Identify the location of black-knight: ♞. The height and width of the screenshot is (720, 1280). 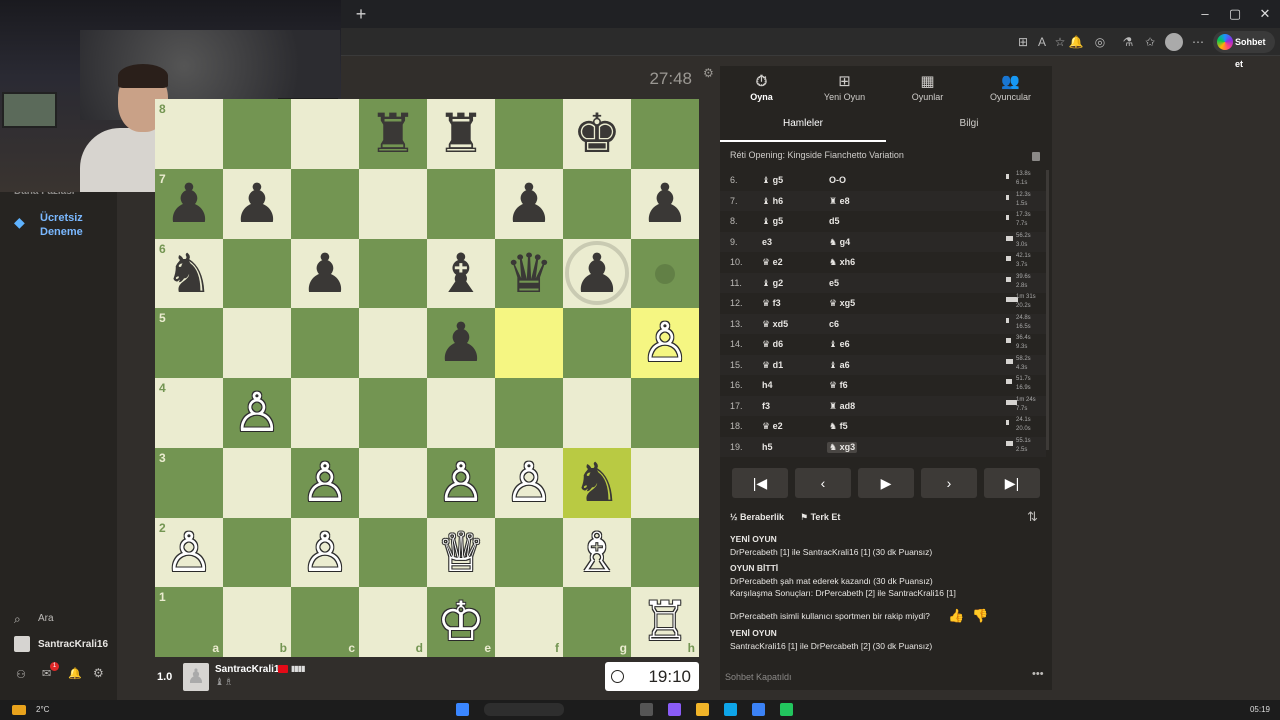
(189, 274).